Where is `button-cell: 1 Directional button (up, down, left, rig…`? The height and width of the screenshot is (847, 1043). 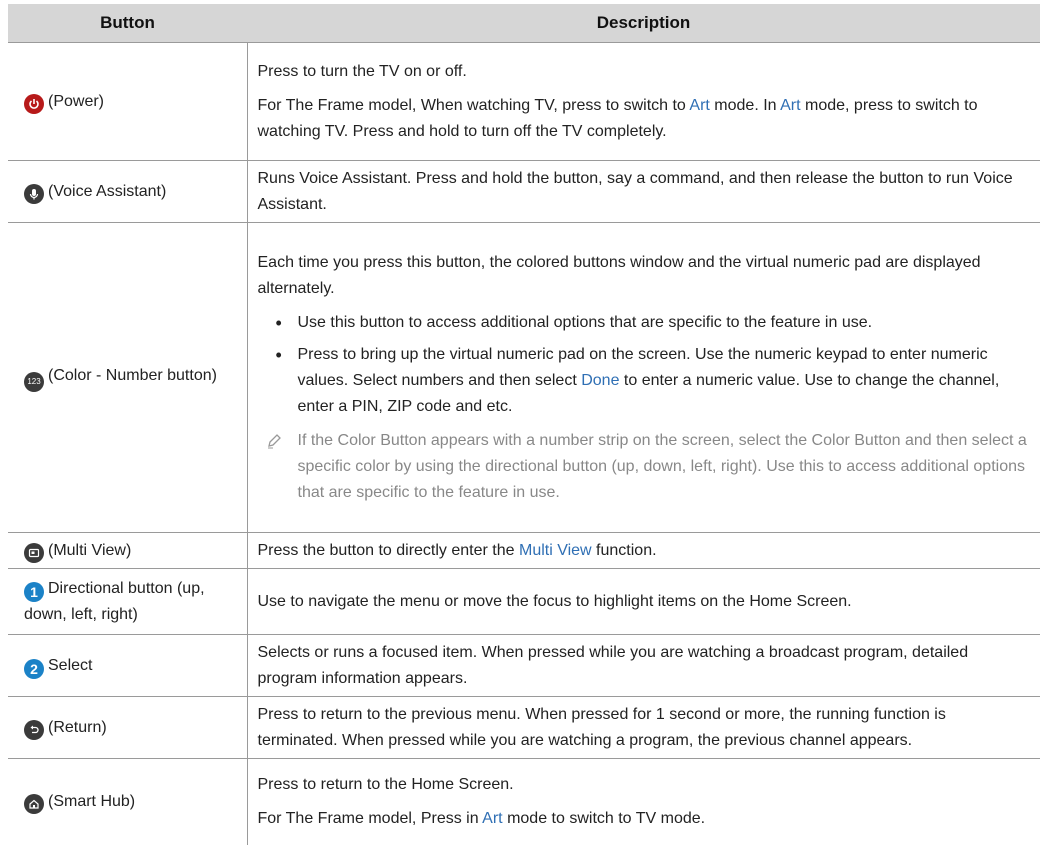 button-cell: 1 Directional button (up, down, left, rig… is located at coordinates (127, 601).